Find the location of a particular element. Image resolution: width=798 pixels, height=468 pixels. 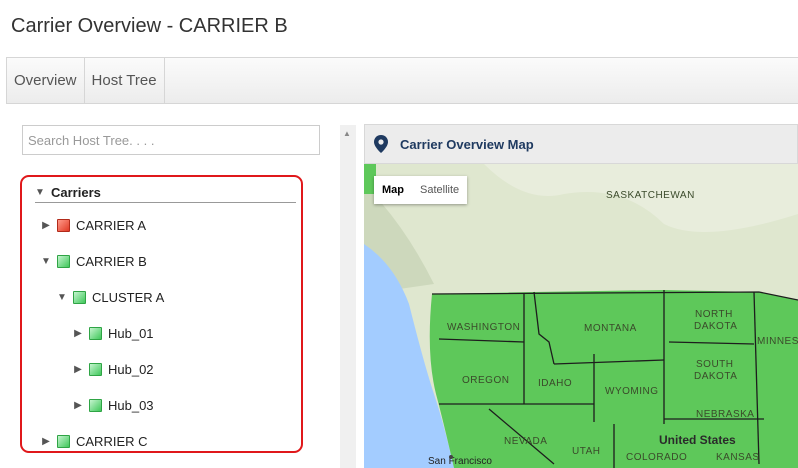

tree-node-carrier-c: ▶ CARRIER C is located at coordinates (94, 441).